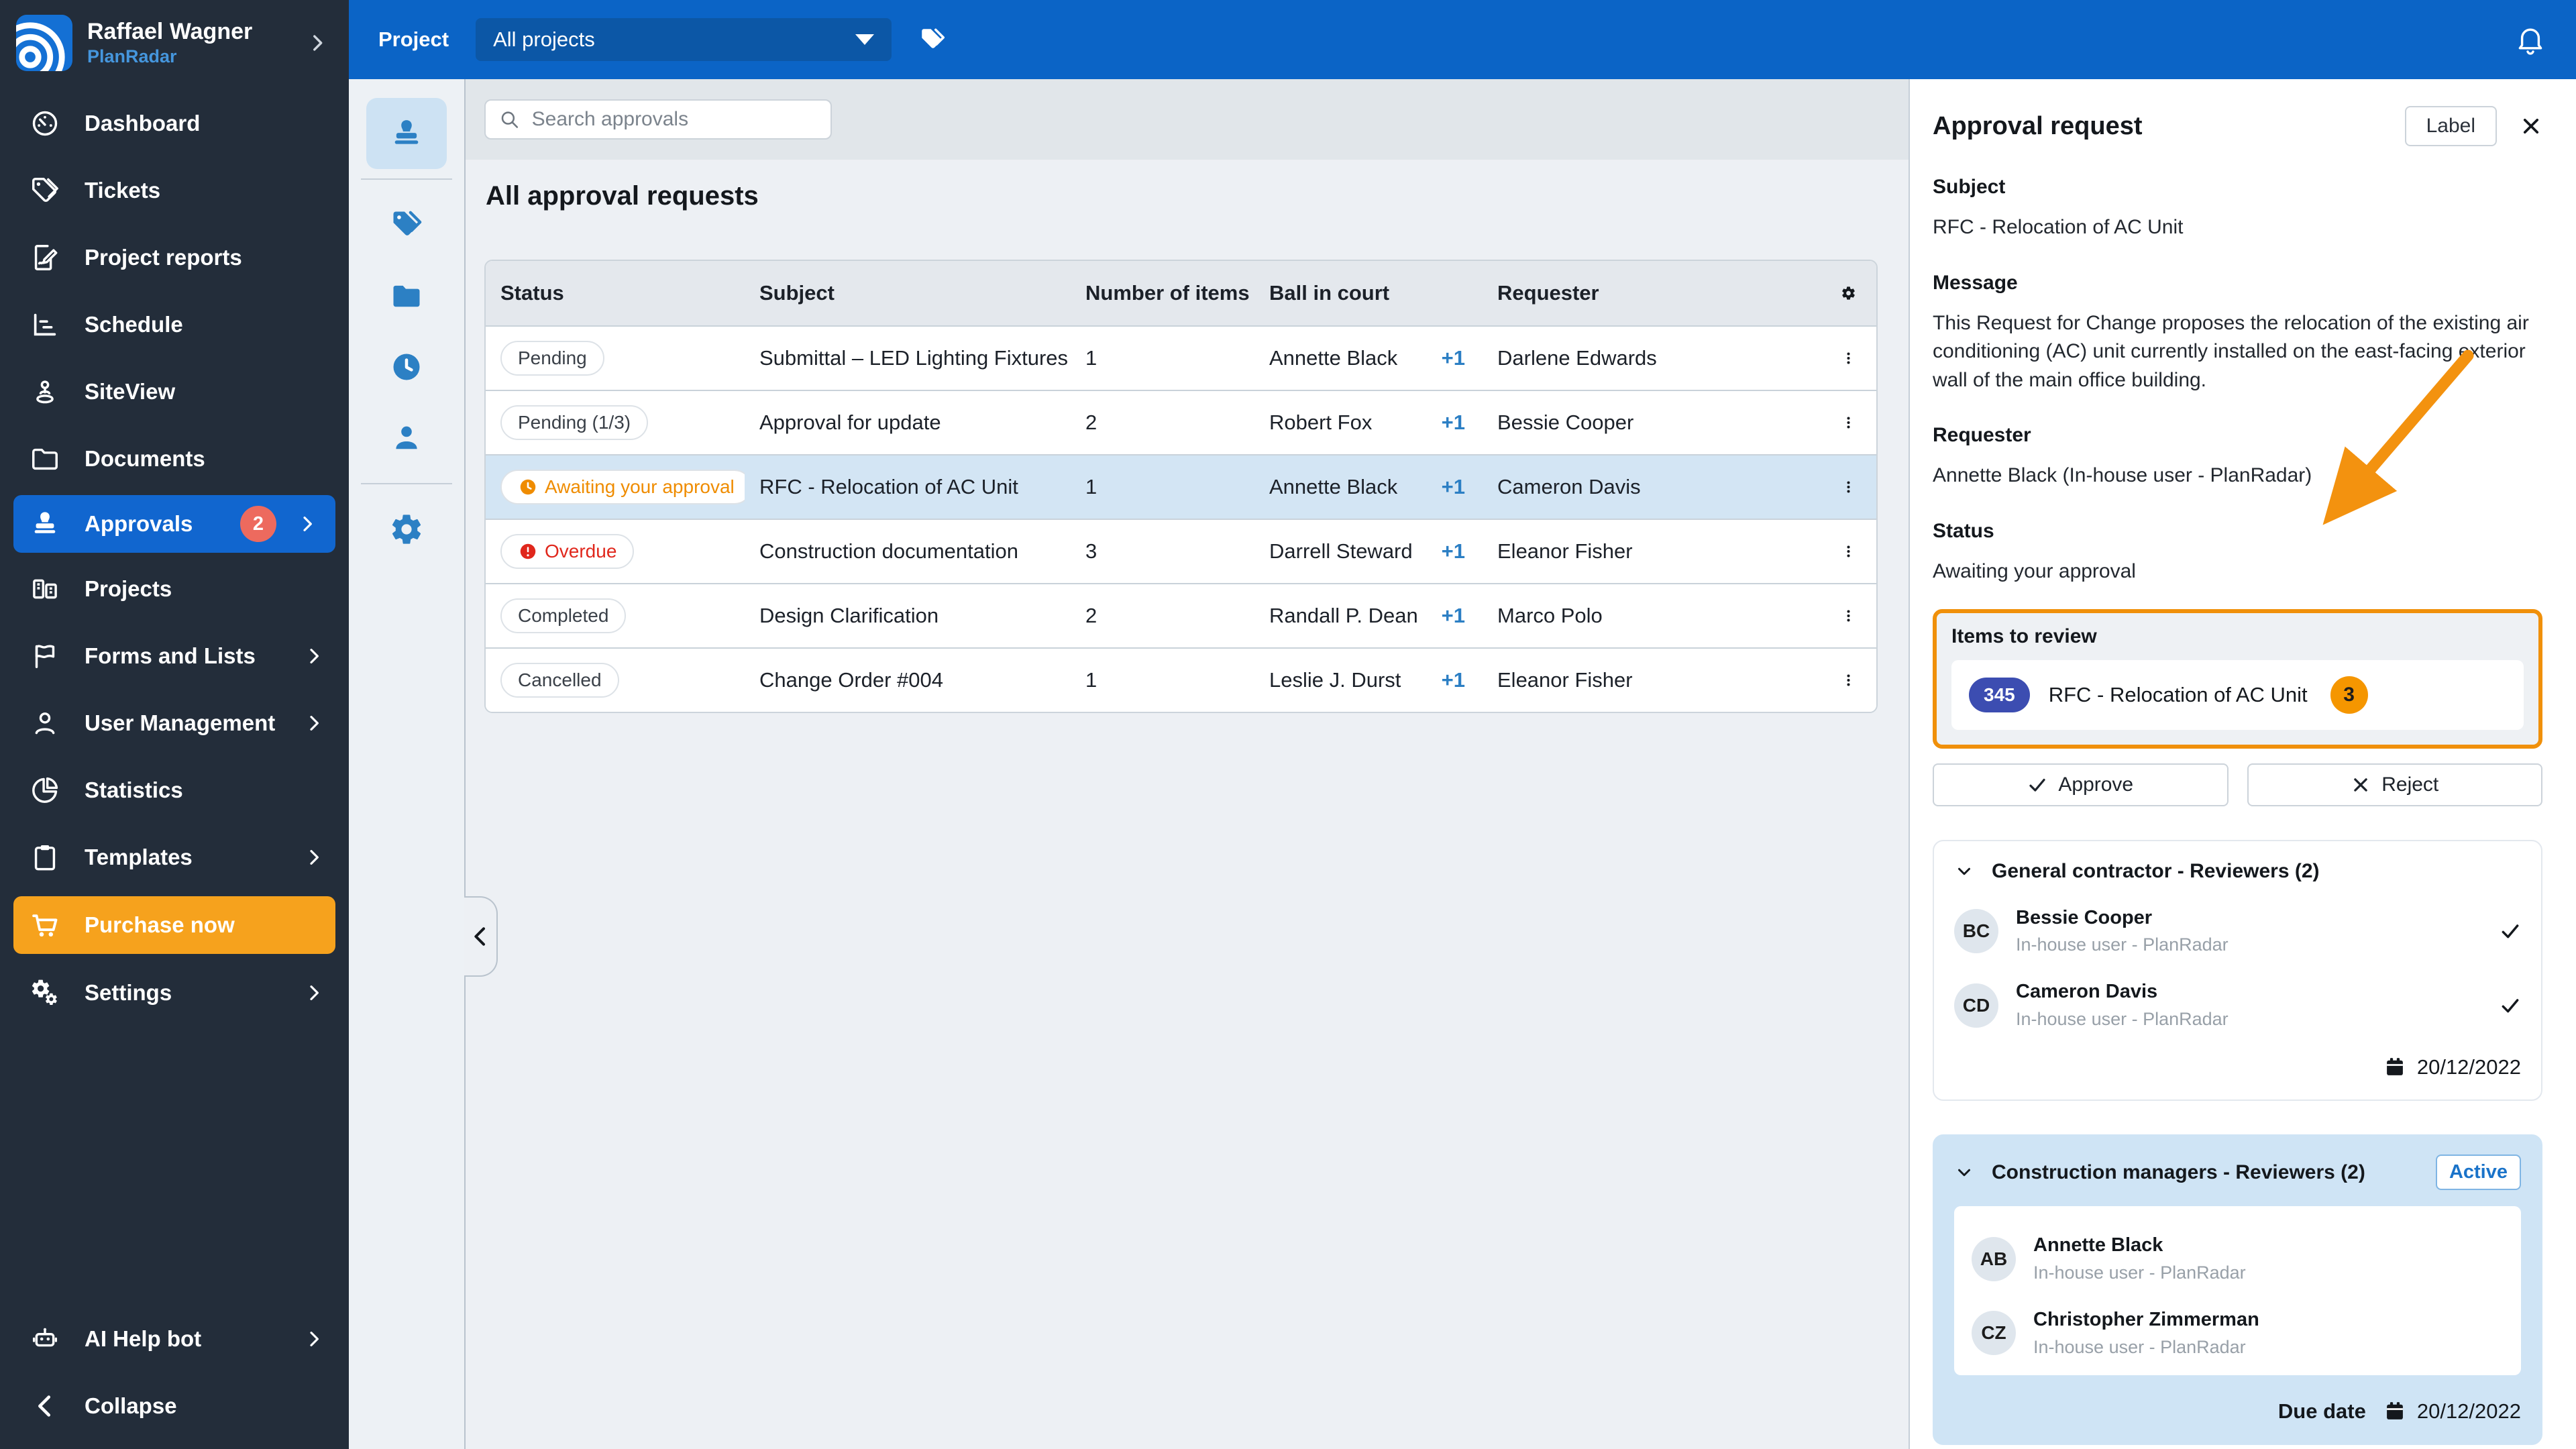 The image size is (2576, 1449). I want to click on gear-icon, so click(406, 529).